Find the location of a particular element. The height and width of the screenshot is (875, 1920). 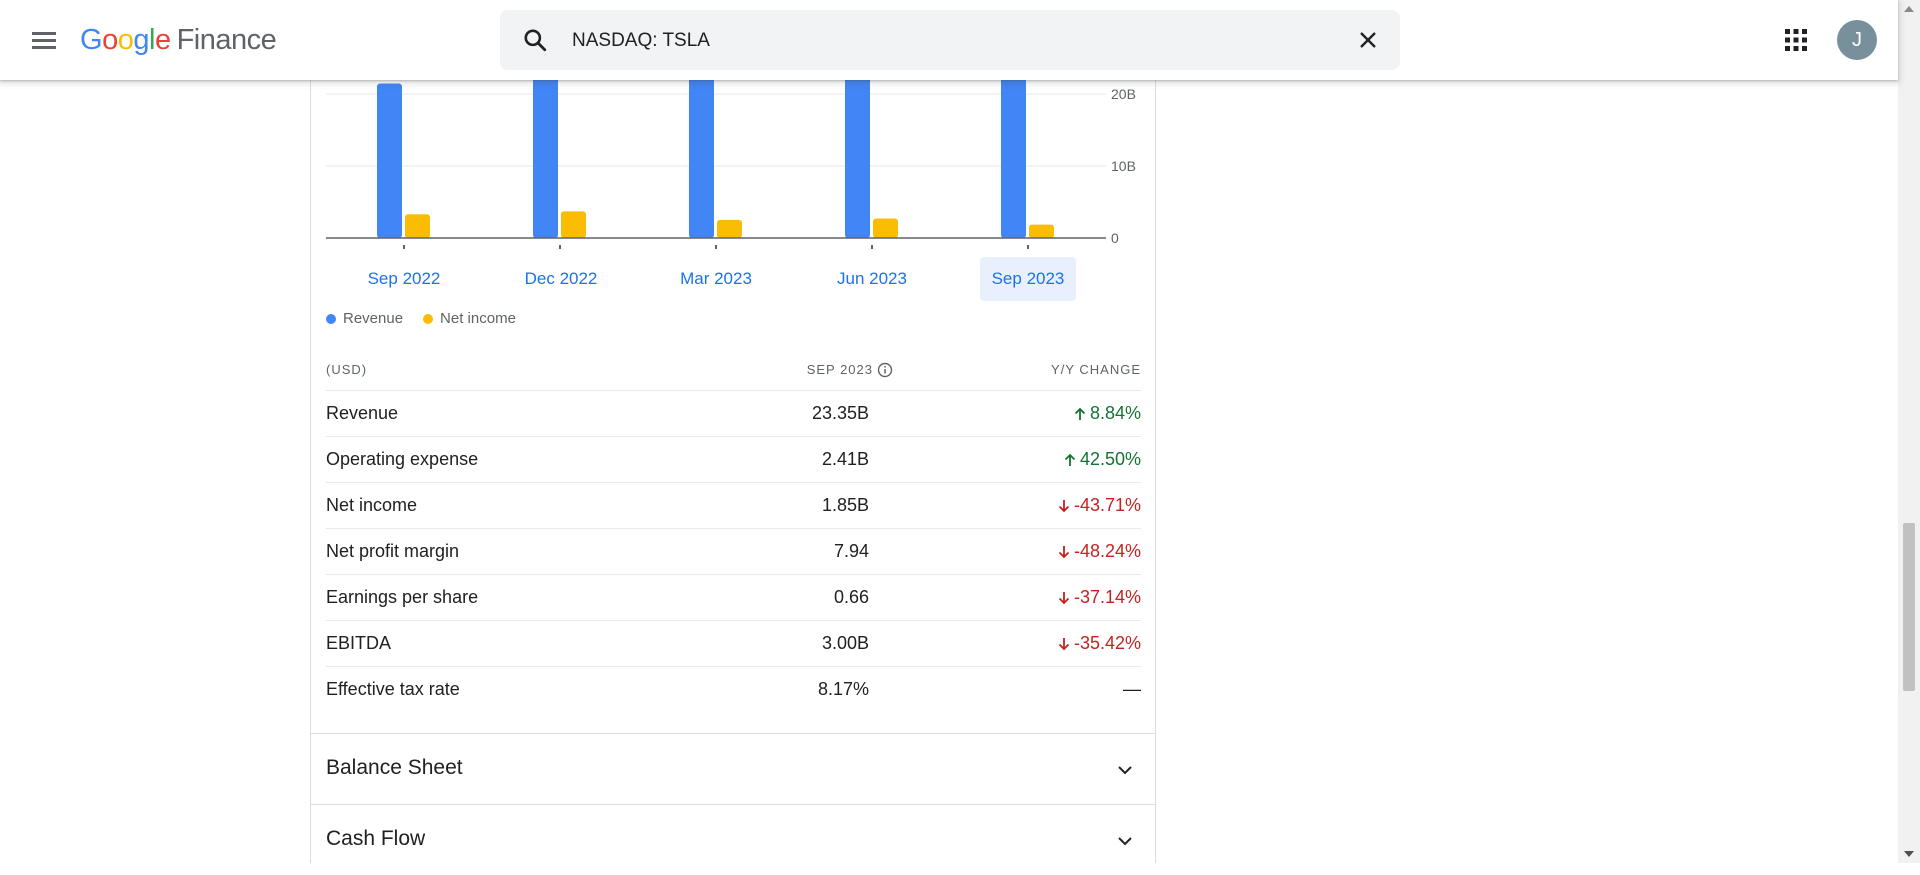

legend-label: Revenue is located at coordinates (373, 318).